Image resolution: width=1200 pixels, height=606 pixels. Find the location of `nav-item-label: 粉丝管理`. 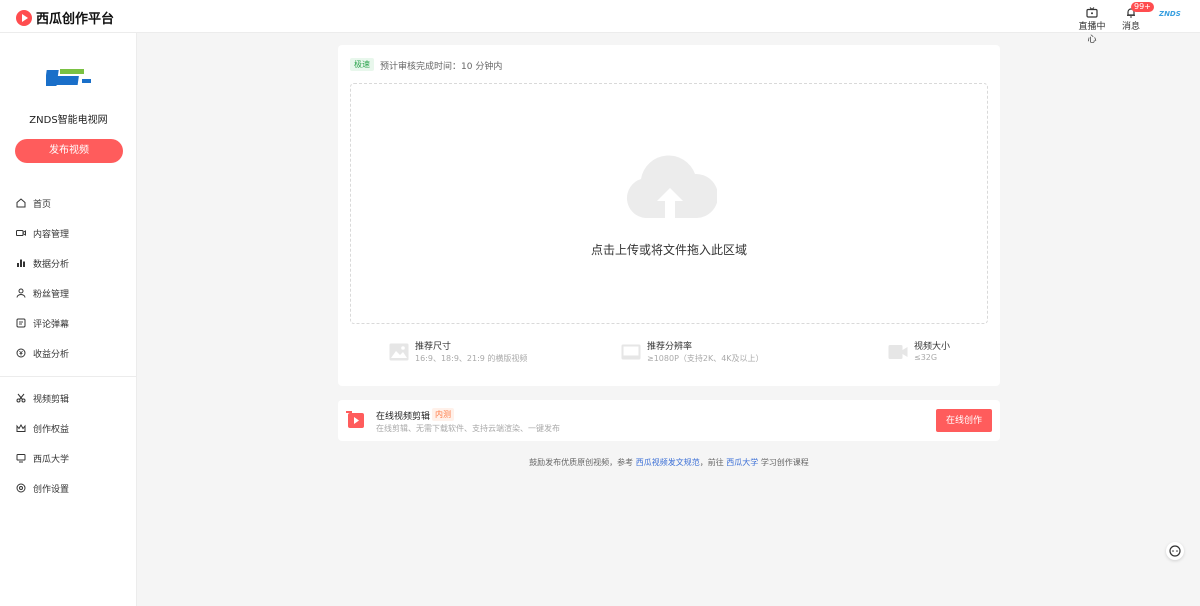

nav-item-label: 粉丝管理 is located at coordinates (51, 294).